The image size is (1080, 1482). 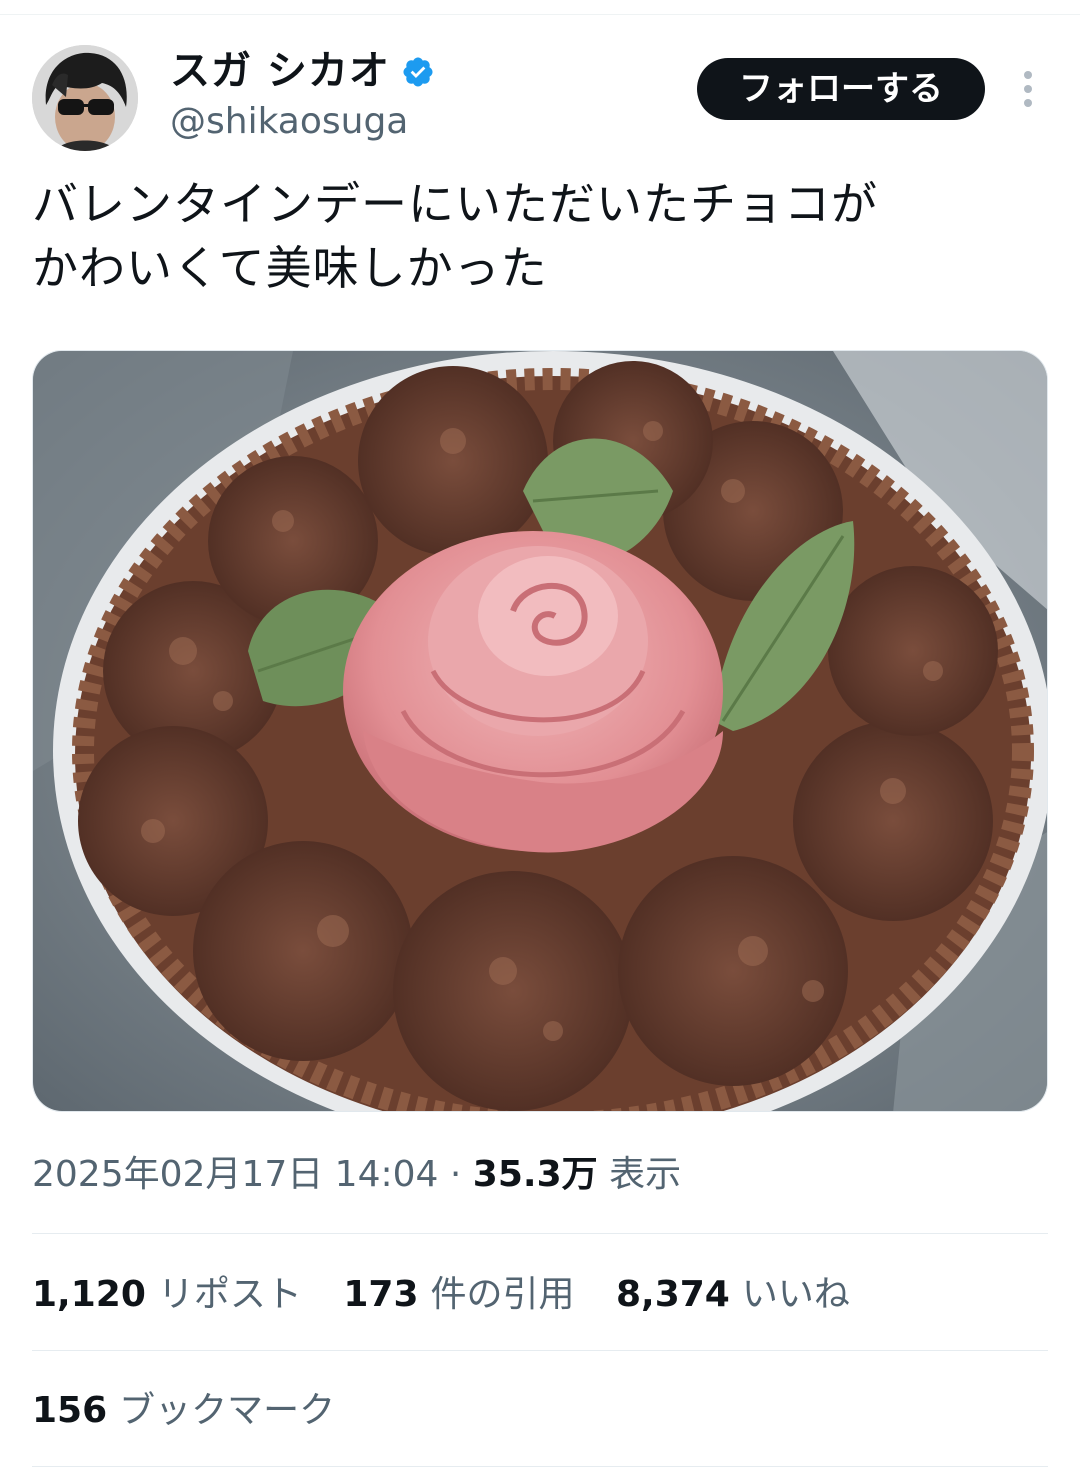 I want to click on quotes-label: 件の引用, so click(x=502, y=1294).